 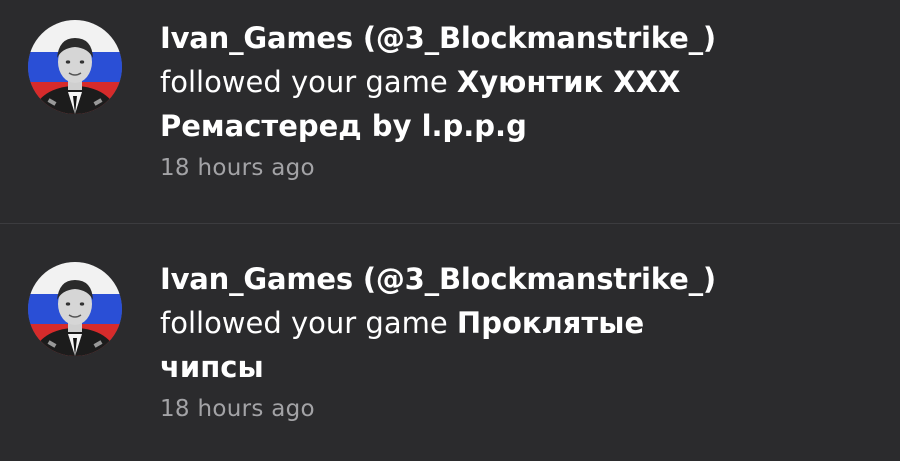 What do you see at coordinates (550, 323) in the screenshot?
I see `game-title-link: Проклятые` at bounding box center [550, 323].